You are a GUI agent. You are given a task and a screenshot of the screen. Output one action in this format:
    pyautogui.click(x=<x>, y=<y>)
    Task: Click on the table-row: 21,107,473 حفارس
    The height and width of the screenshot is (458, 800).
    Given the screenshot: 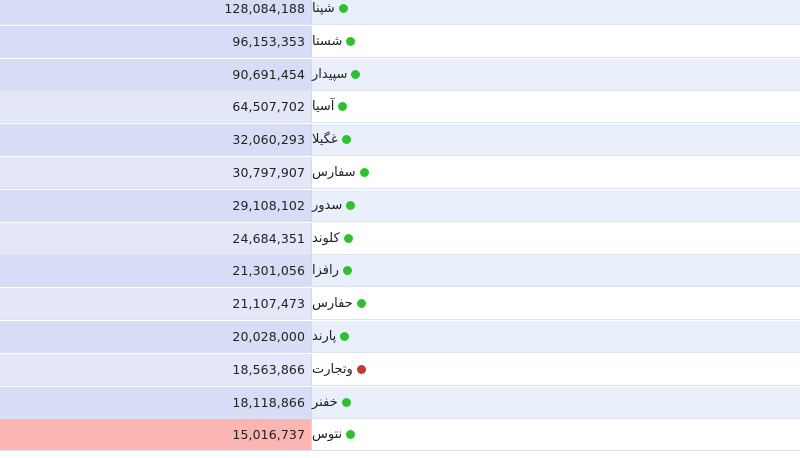 What is the action you would take?
    pyautogui.click(x=400, y=304)
    